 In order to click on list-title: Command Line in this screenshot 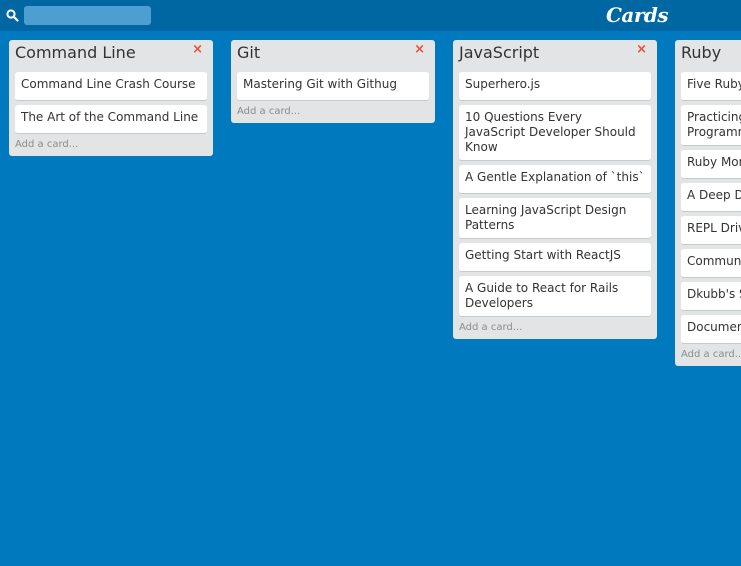, I will do `click(75, 52)`.